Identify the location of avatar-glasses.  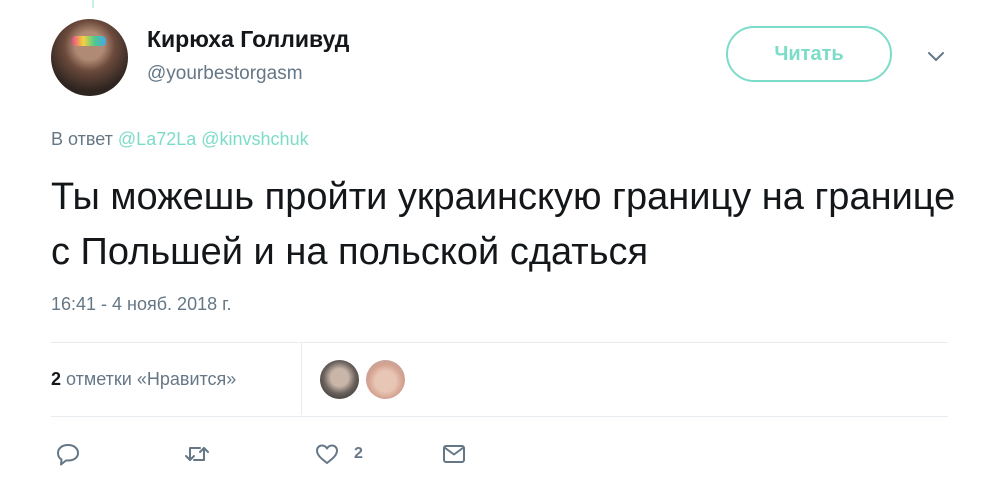
(89, 41).